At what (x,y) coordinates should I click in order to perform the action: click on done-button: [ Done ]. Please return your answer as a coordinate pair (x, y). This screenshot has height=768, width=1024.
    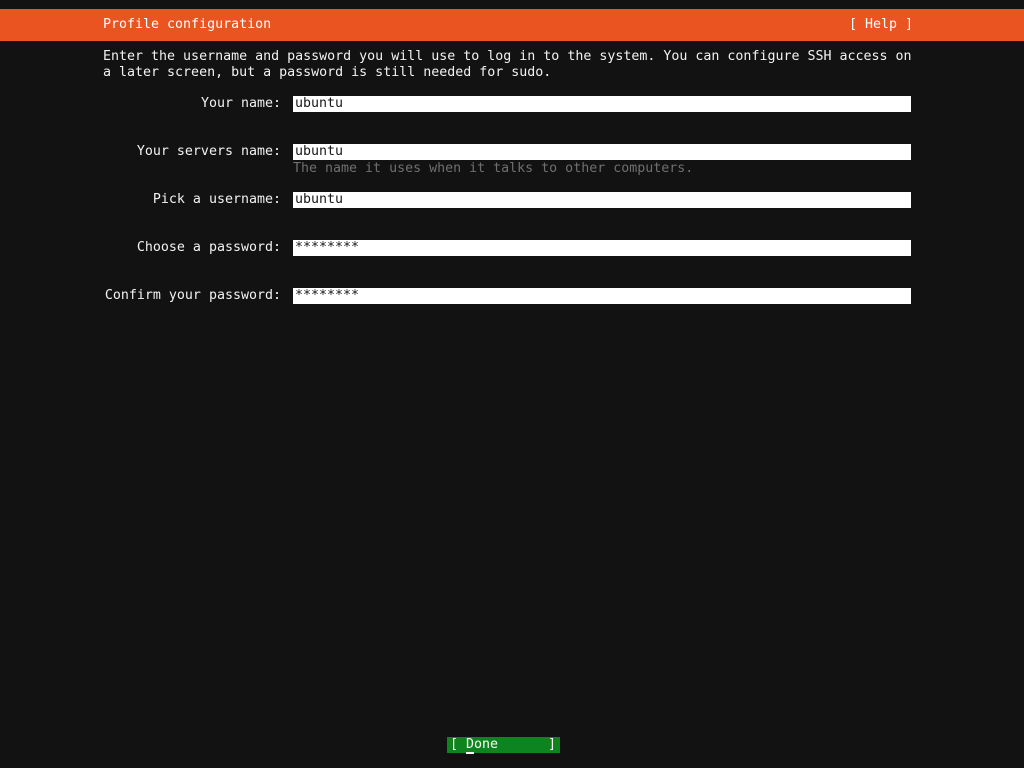
    Looking at the image, I should click on (503, 745).